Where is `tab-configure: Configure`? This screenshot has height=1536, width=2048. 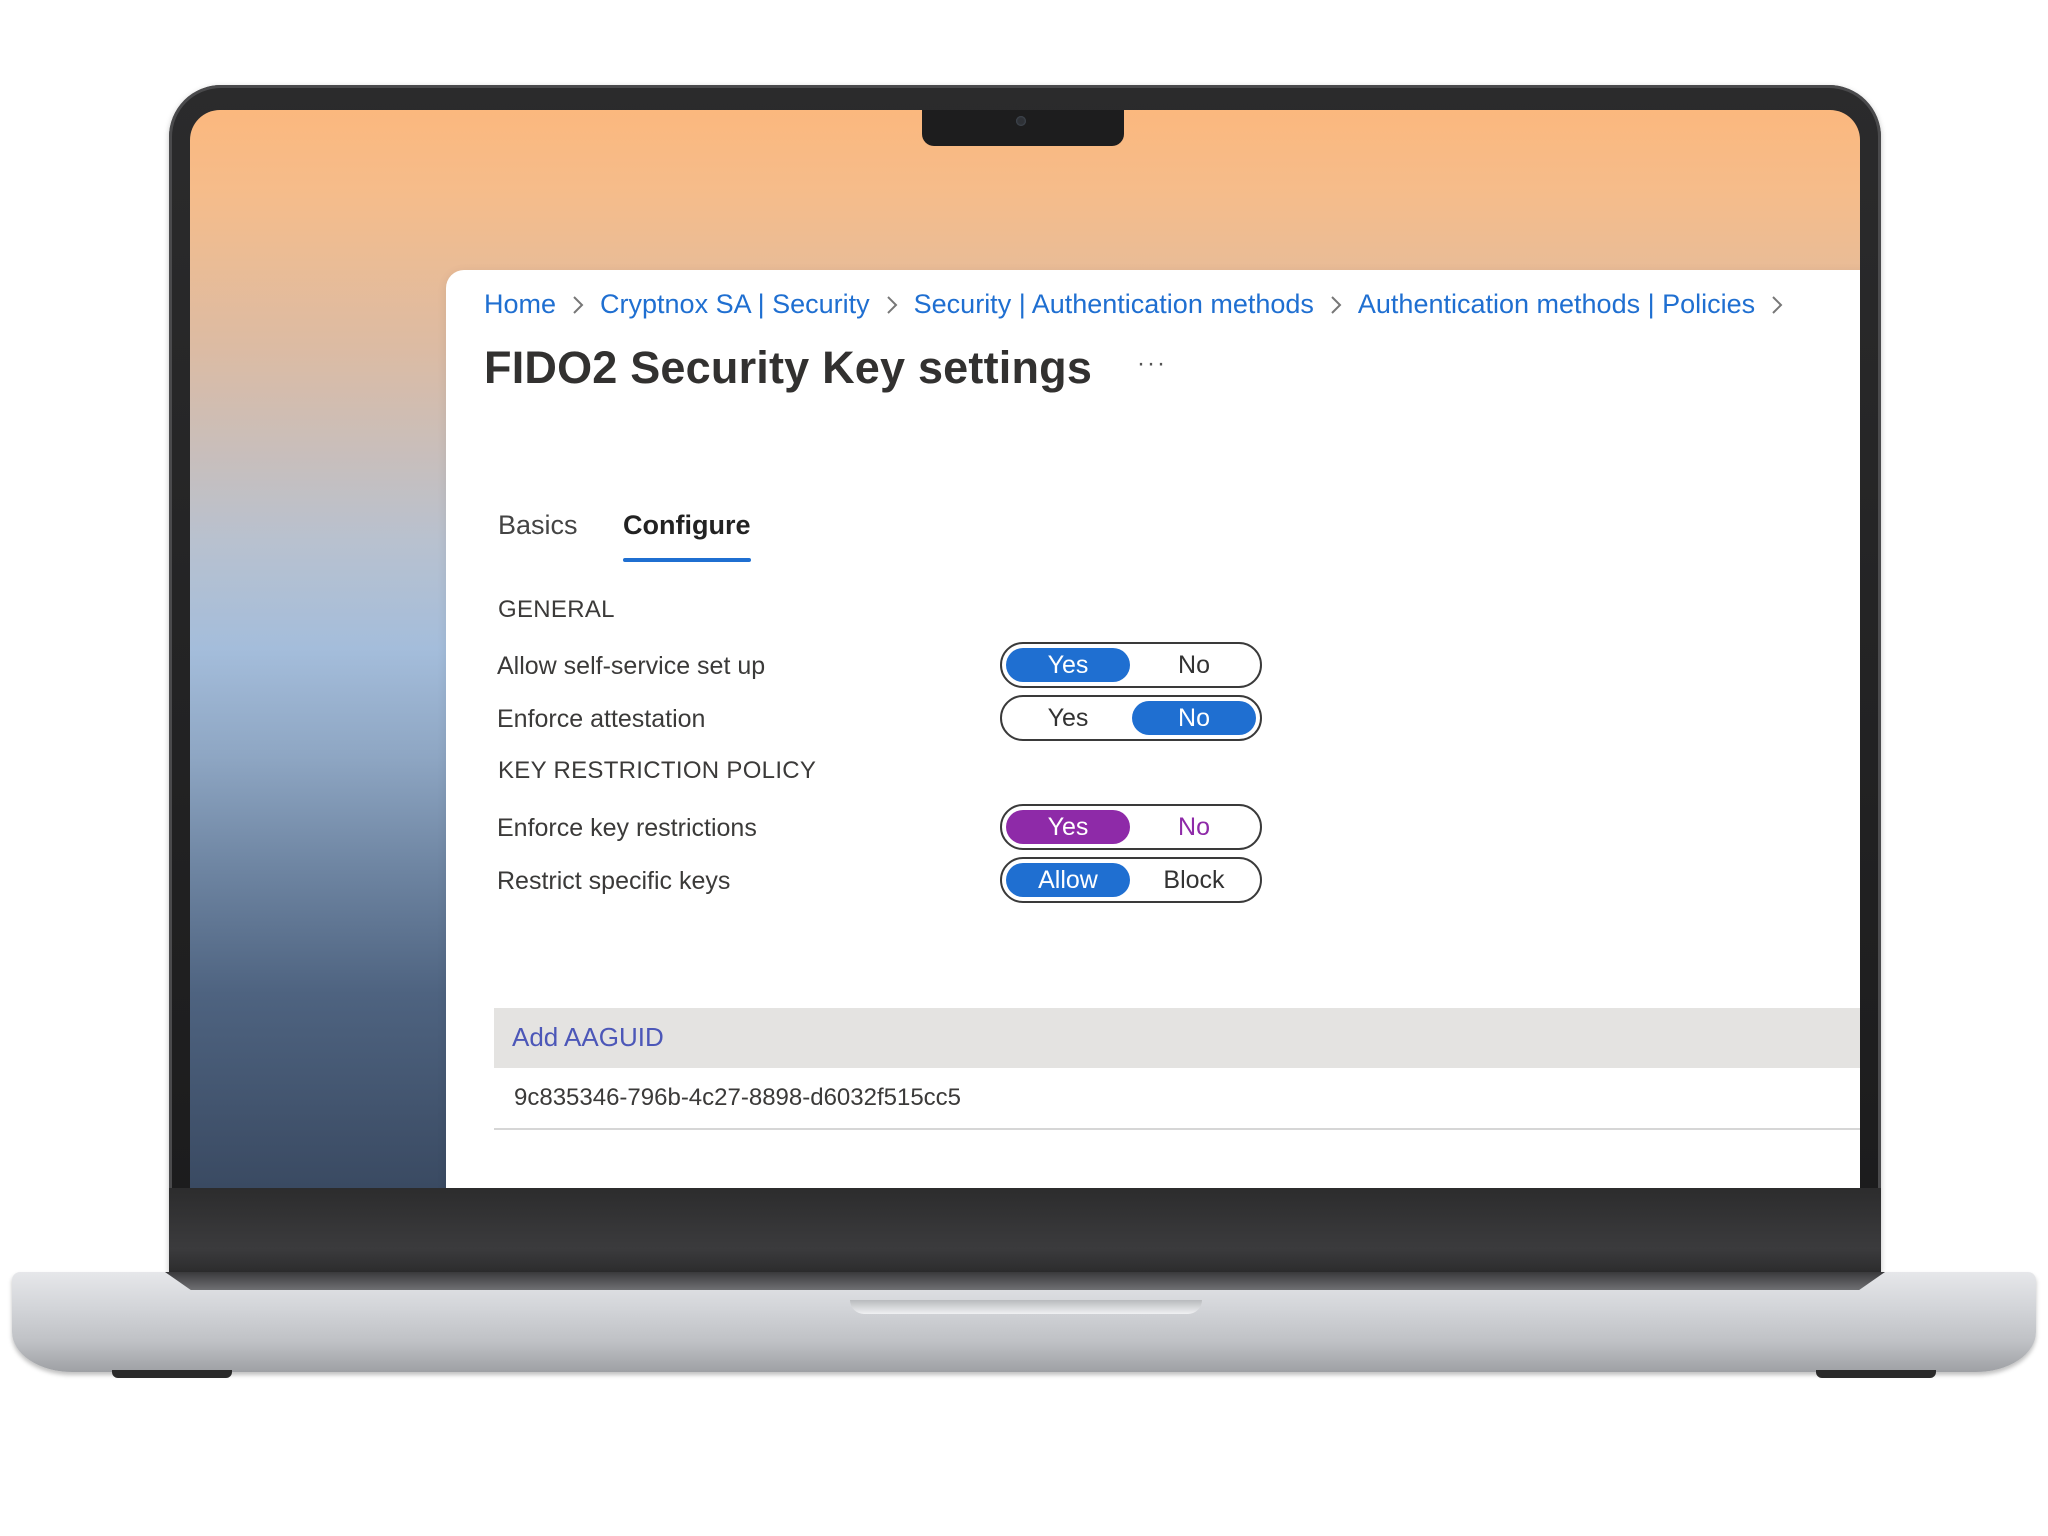
tab-configure: Configure is located at coordinates (687, 536).